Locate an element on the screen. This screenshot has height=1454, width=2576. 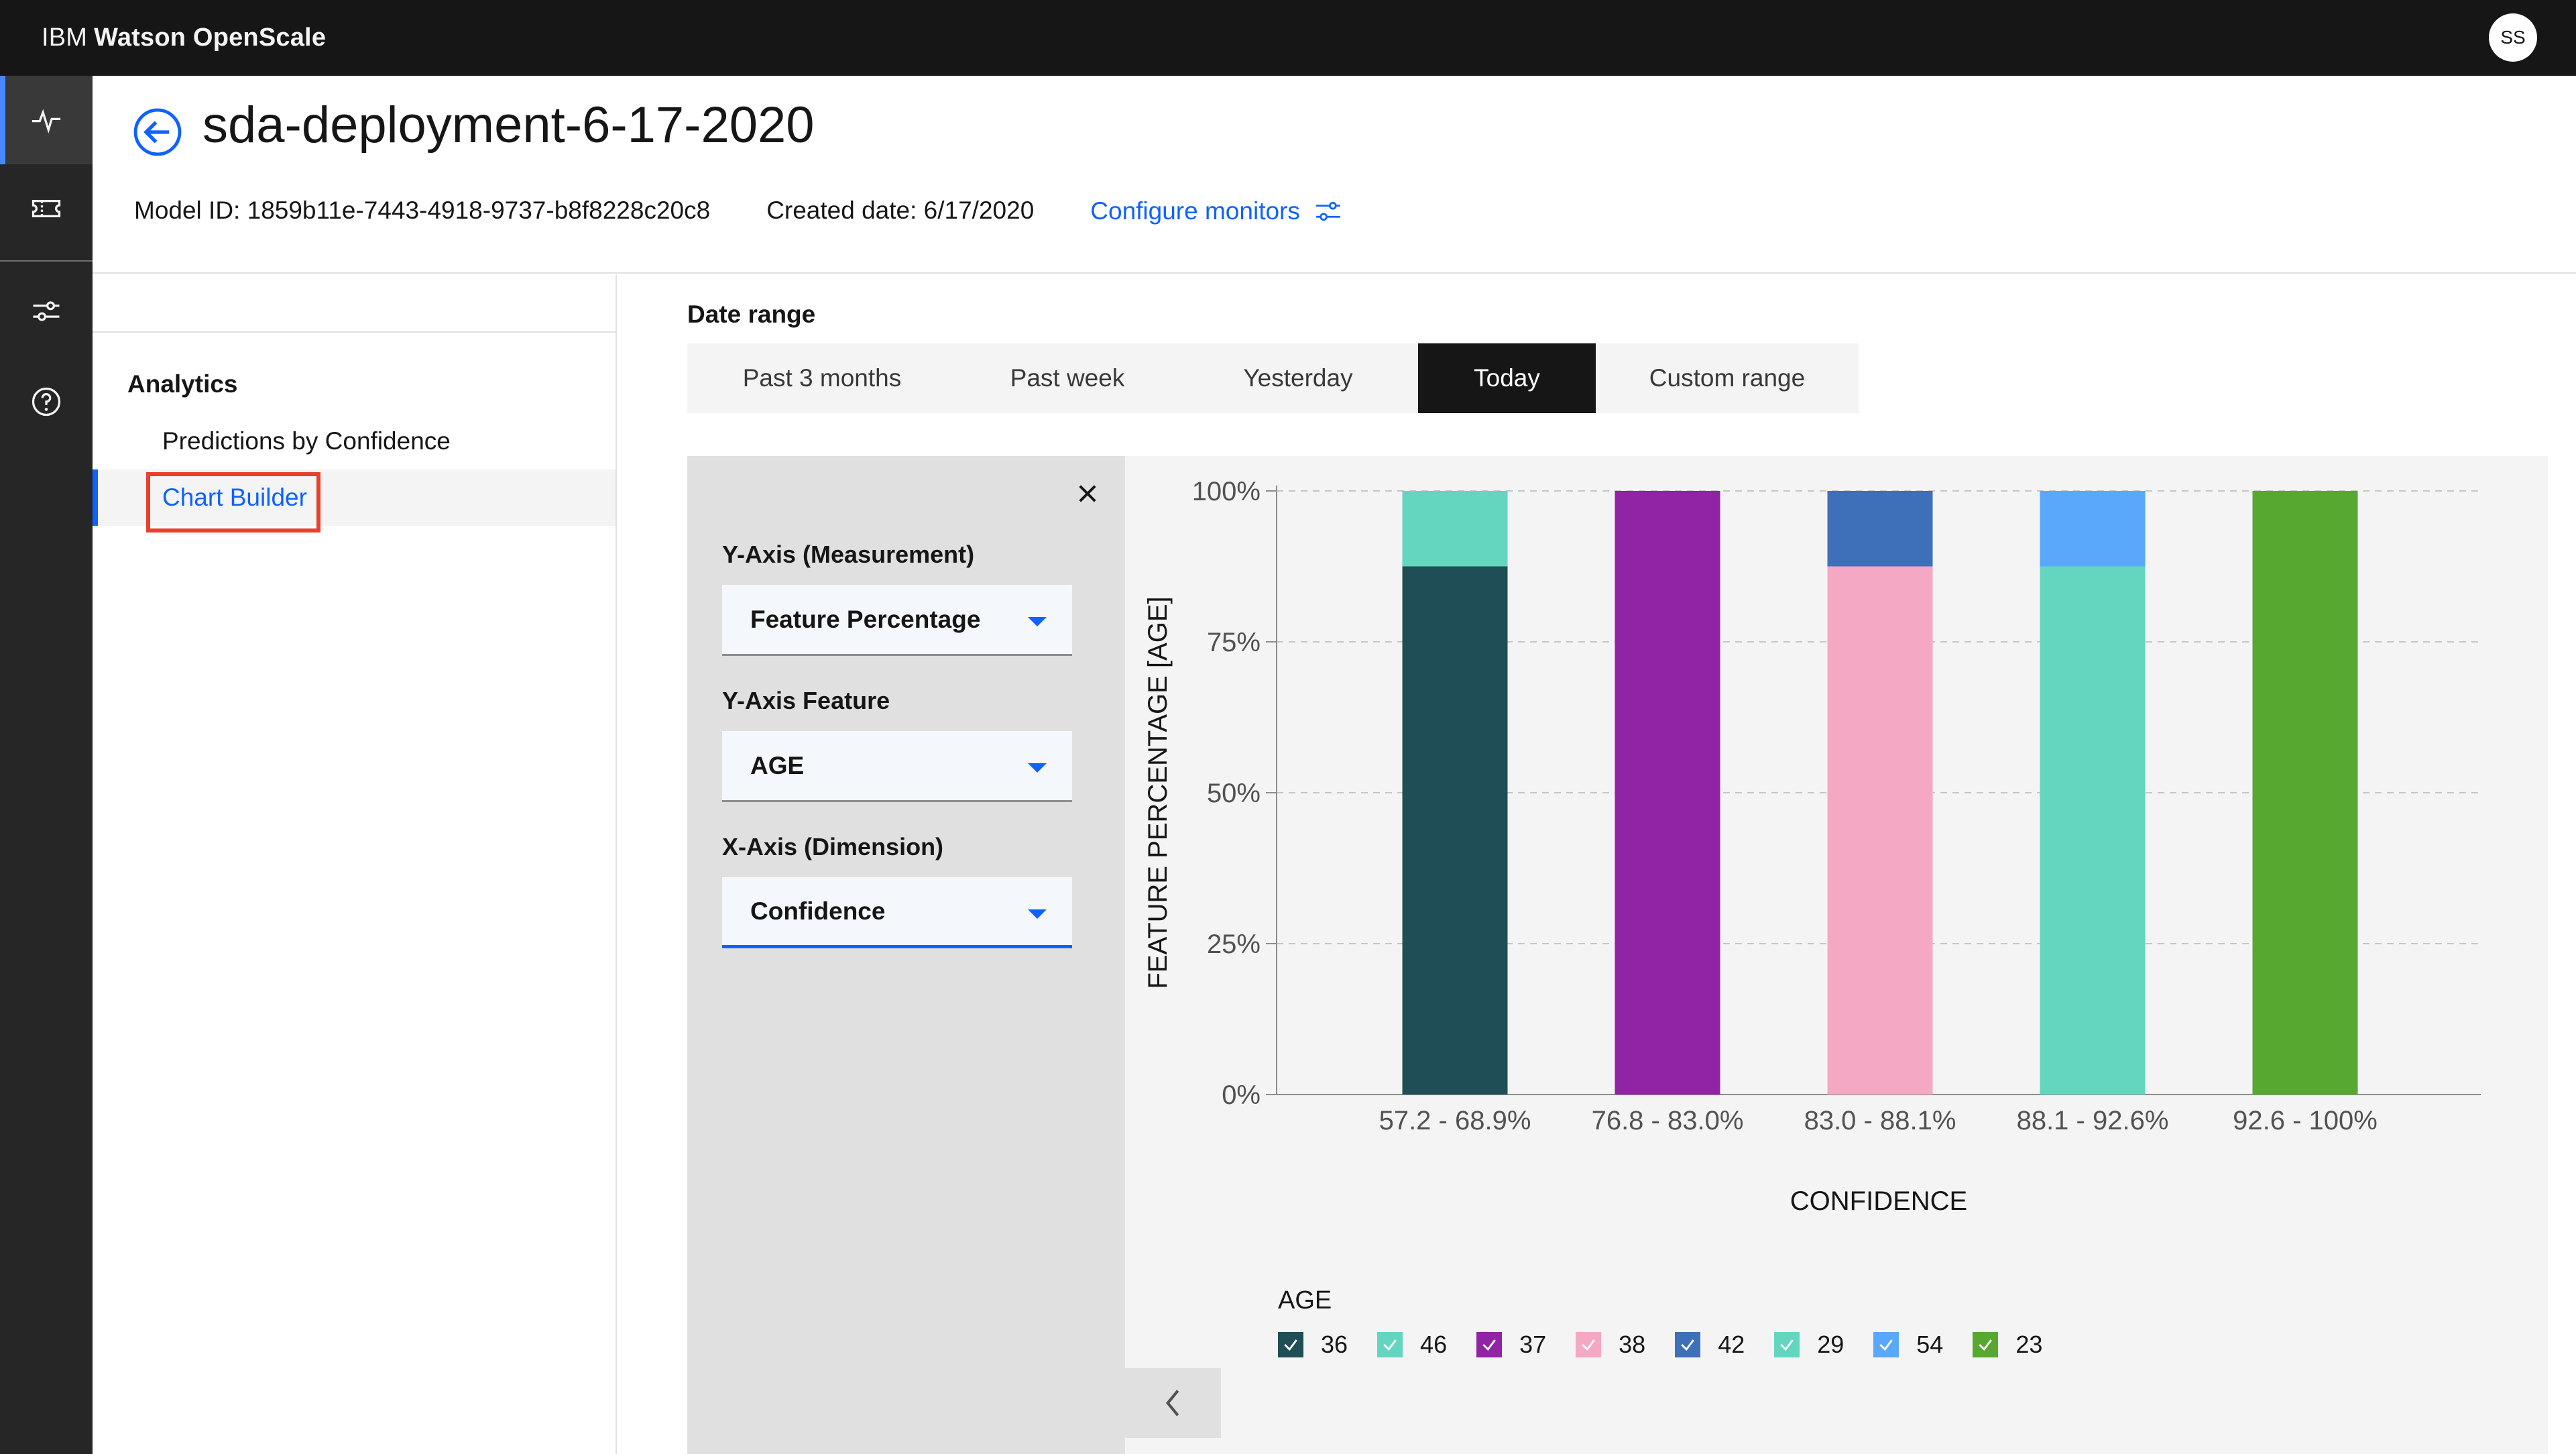
nav-item-predictions-by-confidence: Predictions by Confidence is located at coordinates (354, 441).